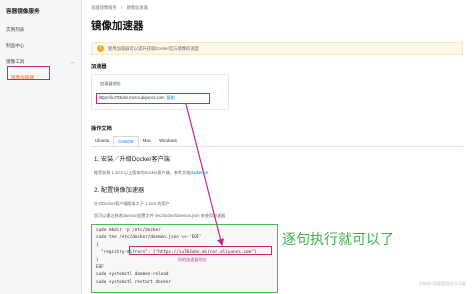 This screenshot has height=294, width=474. I want to click on step1-title: 1. 安装／升级Docker客户端, so click(132, 159).